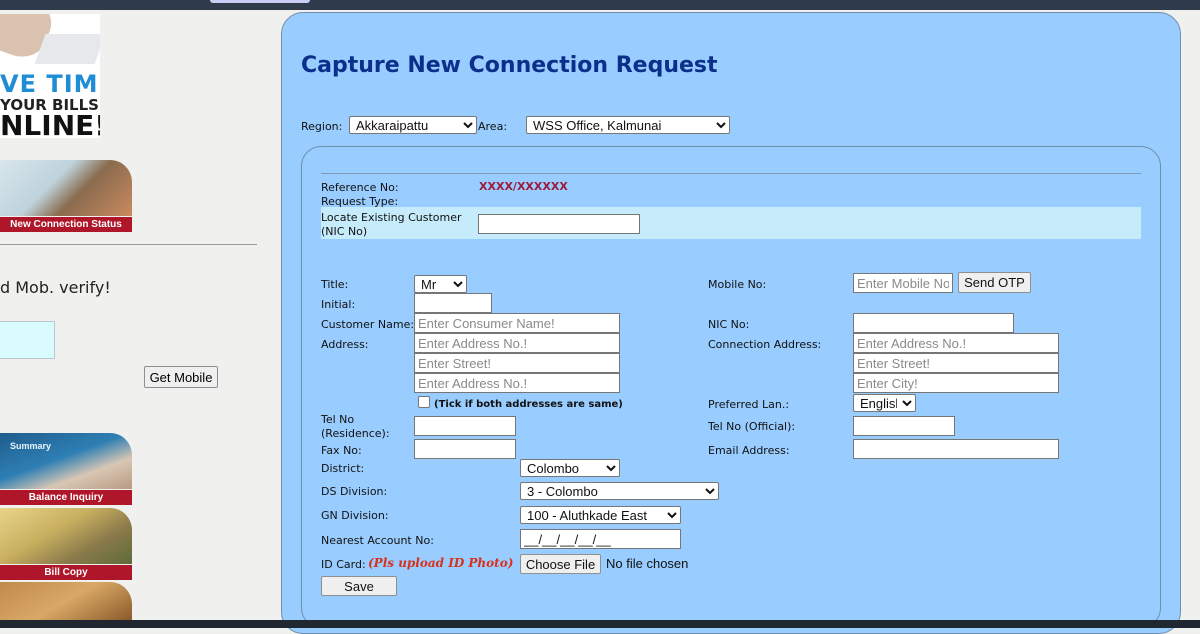 This screenshot has height=634, width=1200. What do you see at coordinates (749, 404) in the screenshot?
I see `preferred-language-label: Preferred Lan.:` at bounding box center [749, 404].